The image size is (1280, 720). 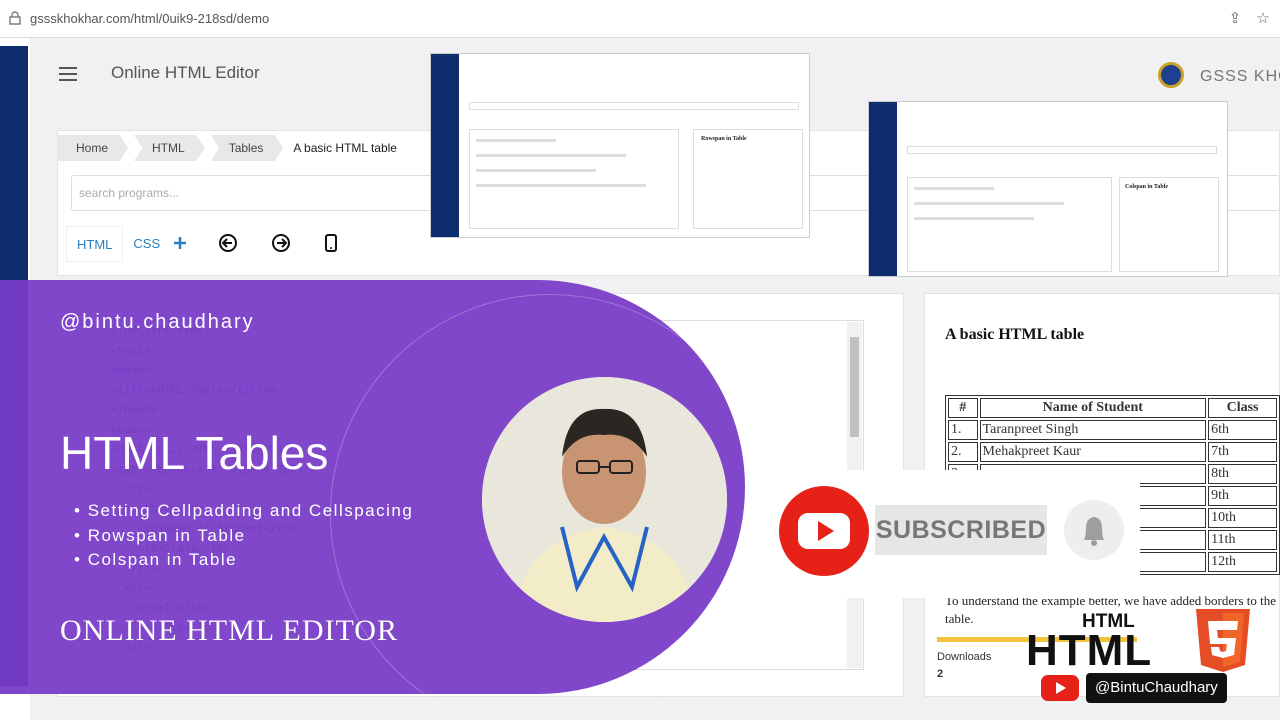 I want to click on school-name: GSSS KHOK, so click(x=1240, y=76).